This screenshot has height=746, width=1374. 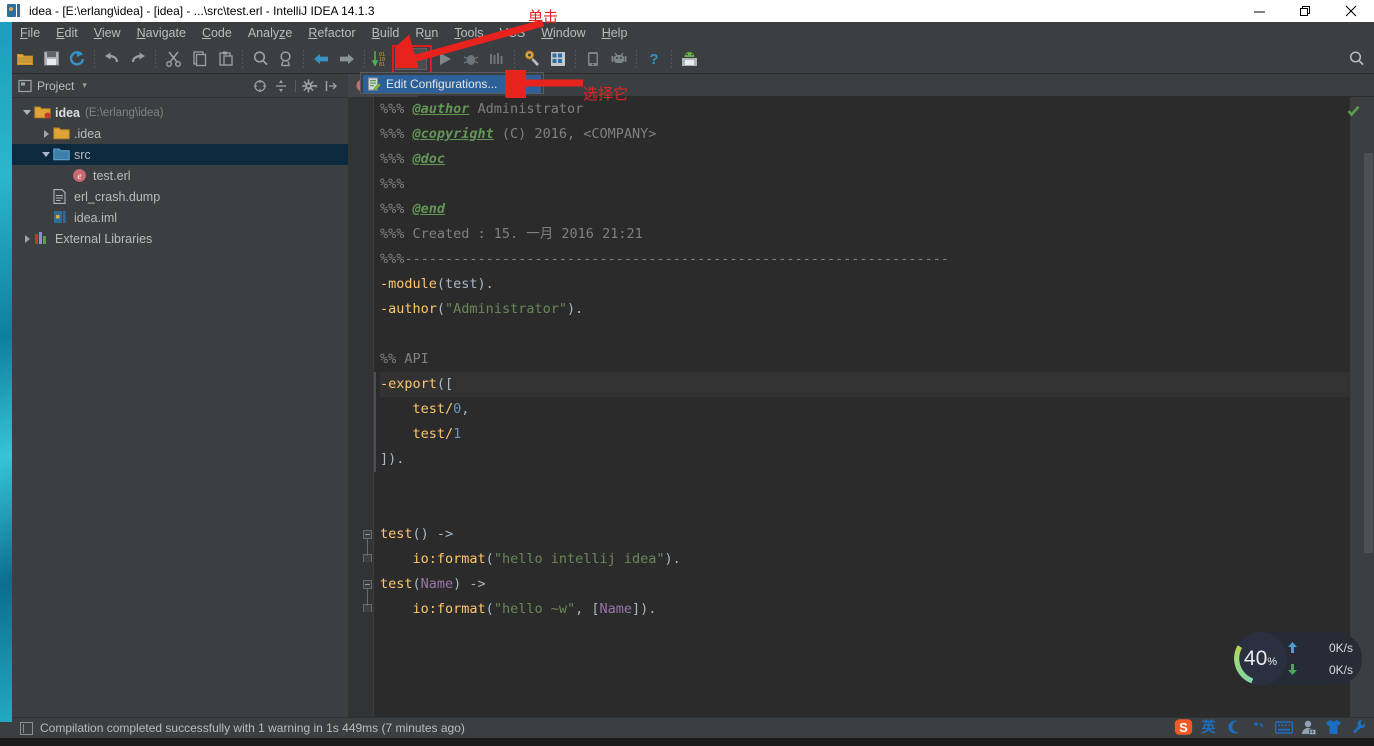 I want to click on moon-icon, so click(x=1233, y=727).